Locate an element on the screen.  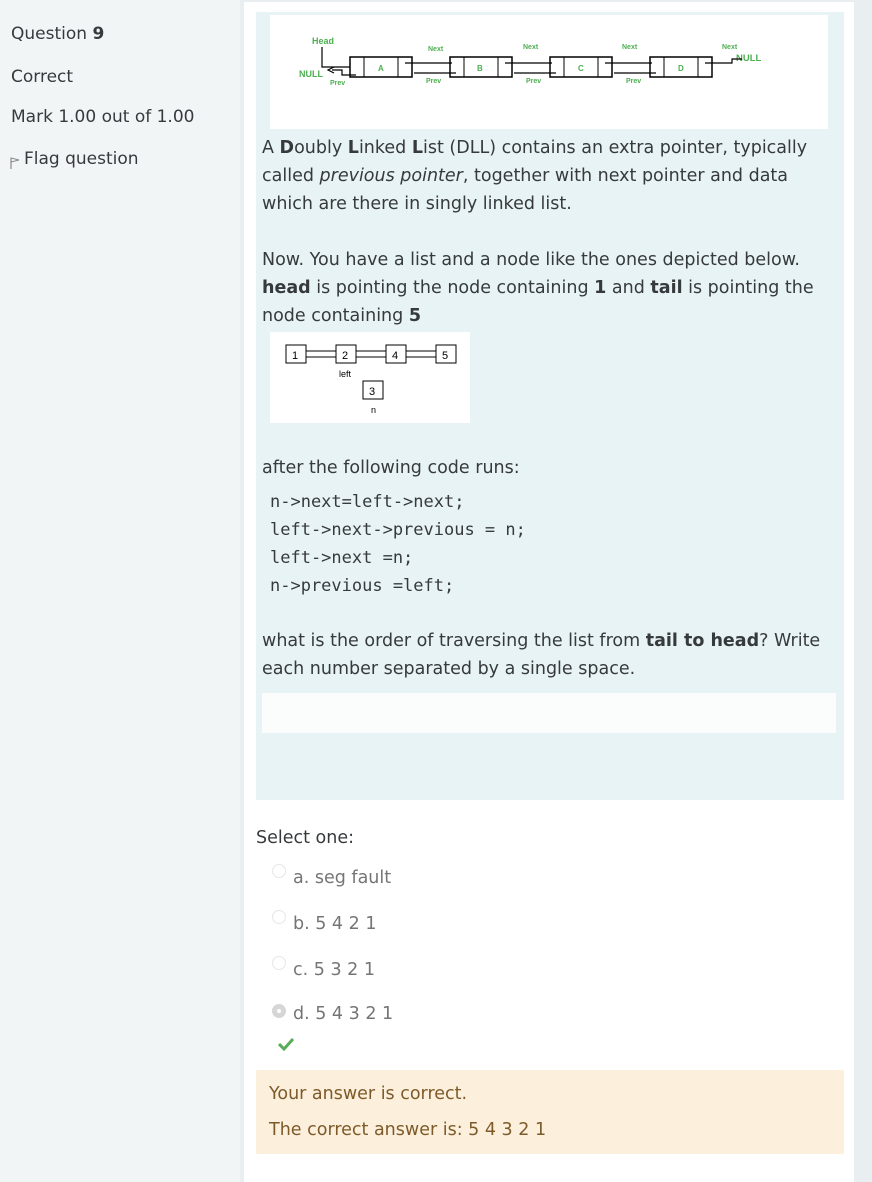
code-line: n->previous =left; is located at coordinates (362, 586).